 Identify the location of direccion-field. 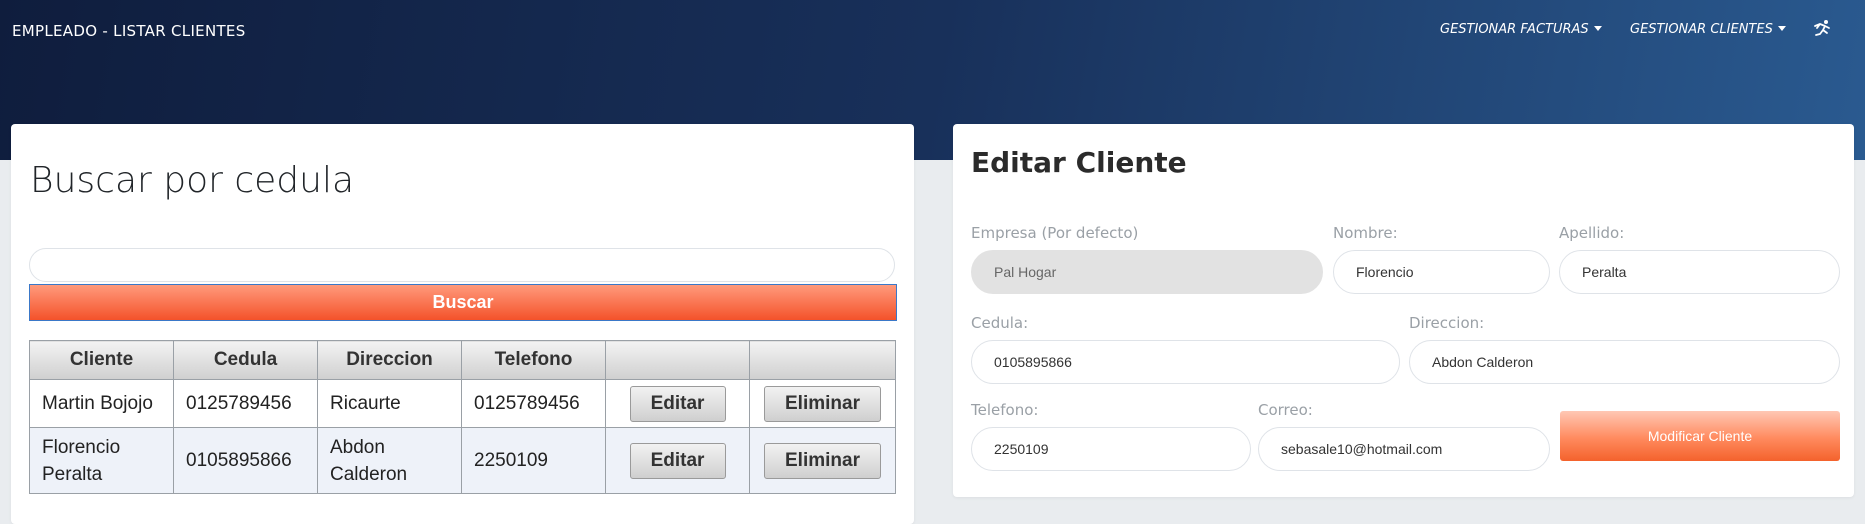
(1624, 362).